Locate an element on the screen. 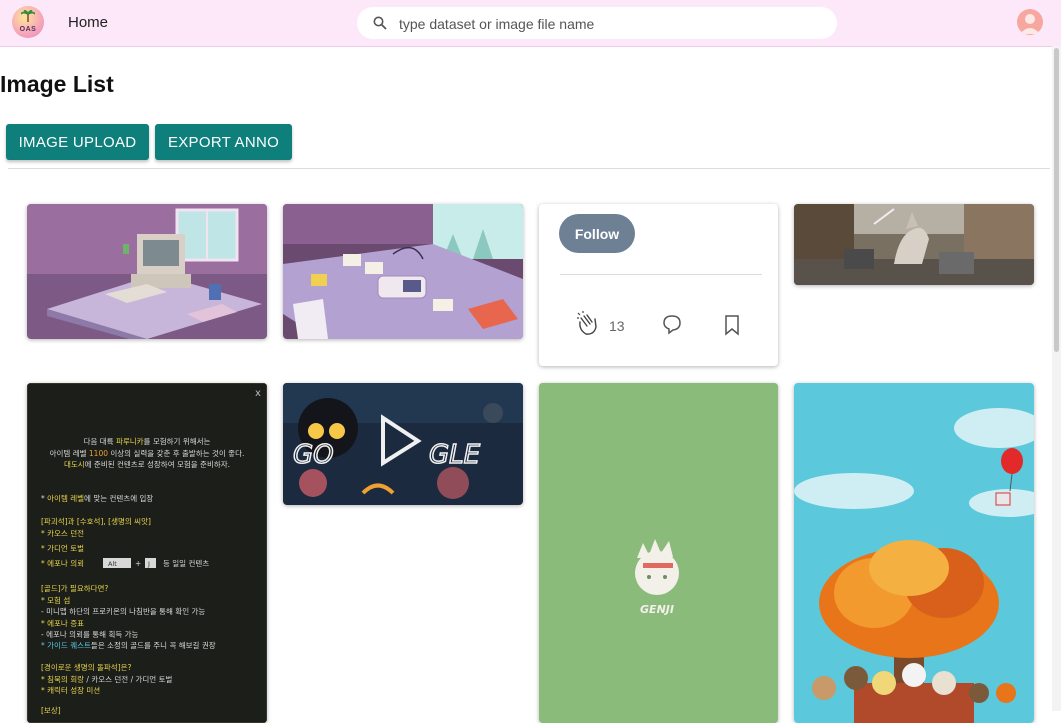  notice-b1-c: 에 맞는 컨텐츠에 입장 is located at coordinates (118, 498).